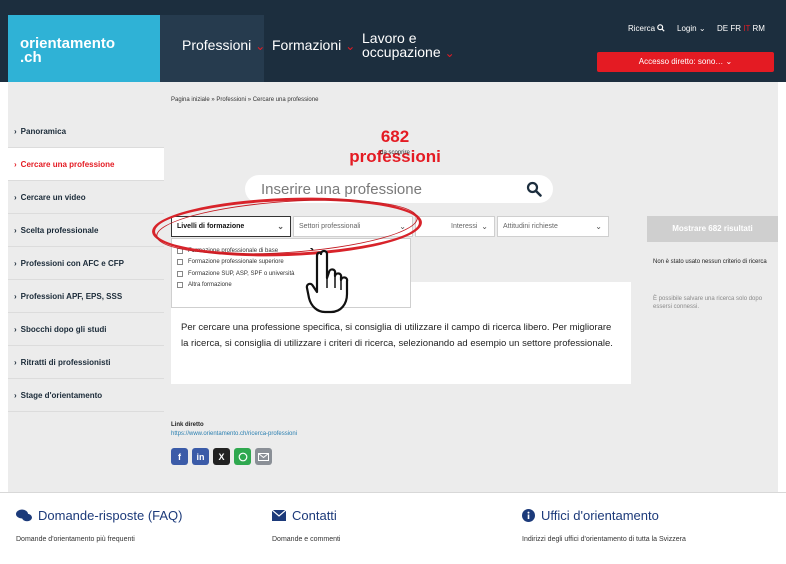 Image resolution: width=786 pixels, height=564 pixels. What do you see at coordinates (553, 226) in the screenshot?
I see `filter-attitudini: Attitudini richieste ⌄` at bounding box center [553, 226].